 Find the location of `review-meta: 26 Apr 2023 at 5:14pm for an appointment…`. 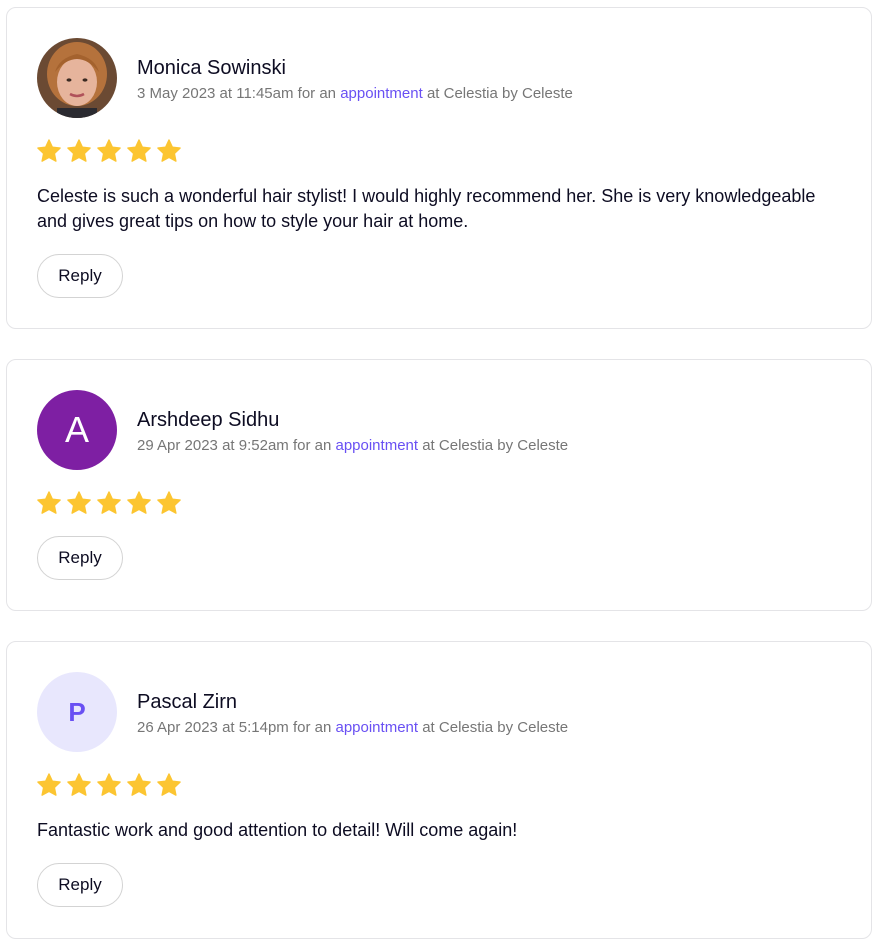

review-meta: 26 Apr 2023 at 5:14pm for an appointment… is located at coordinates (352, 728).